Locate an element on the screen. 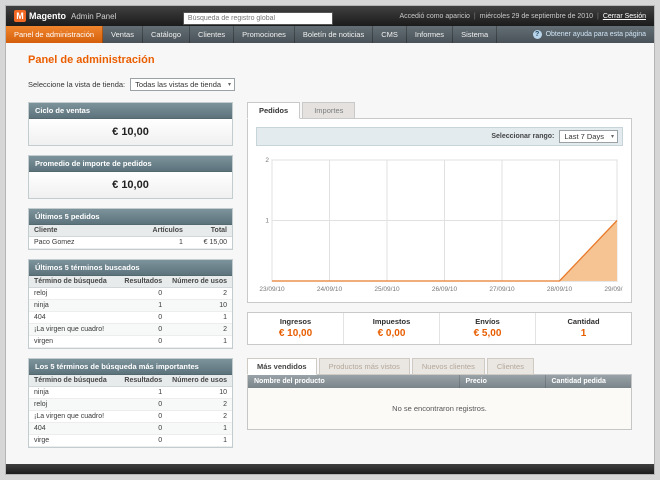 The width and height of the screenshot is (660, 480). header-date: miércoles 29 de septiembre de 2010 is located at coordinates (536, 16).